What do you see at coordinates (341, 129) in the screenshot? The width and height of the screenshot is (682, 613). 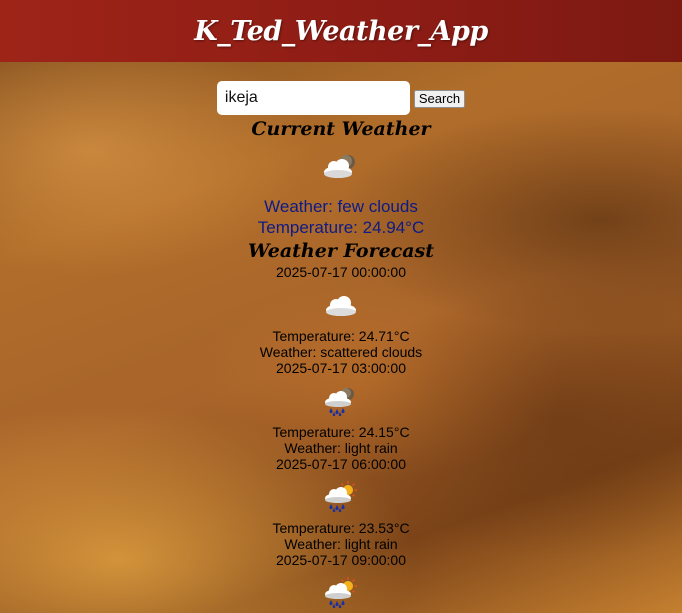 I see `current-weather-heading: Current Weather` at bounding box center [341, 129].